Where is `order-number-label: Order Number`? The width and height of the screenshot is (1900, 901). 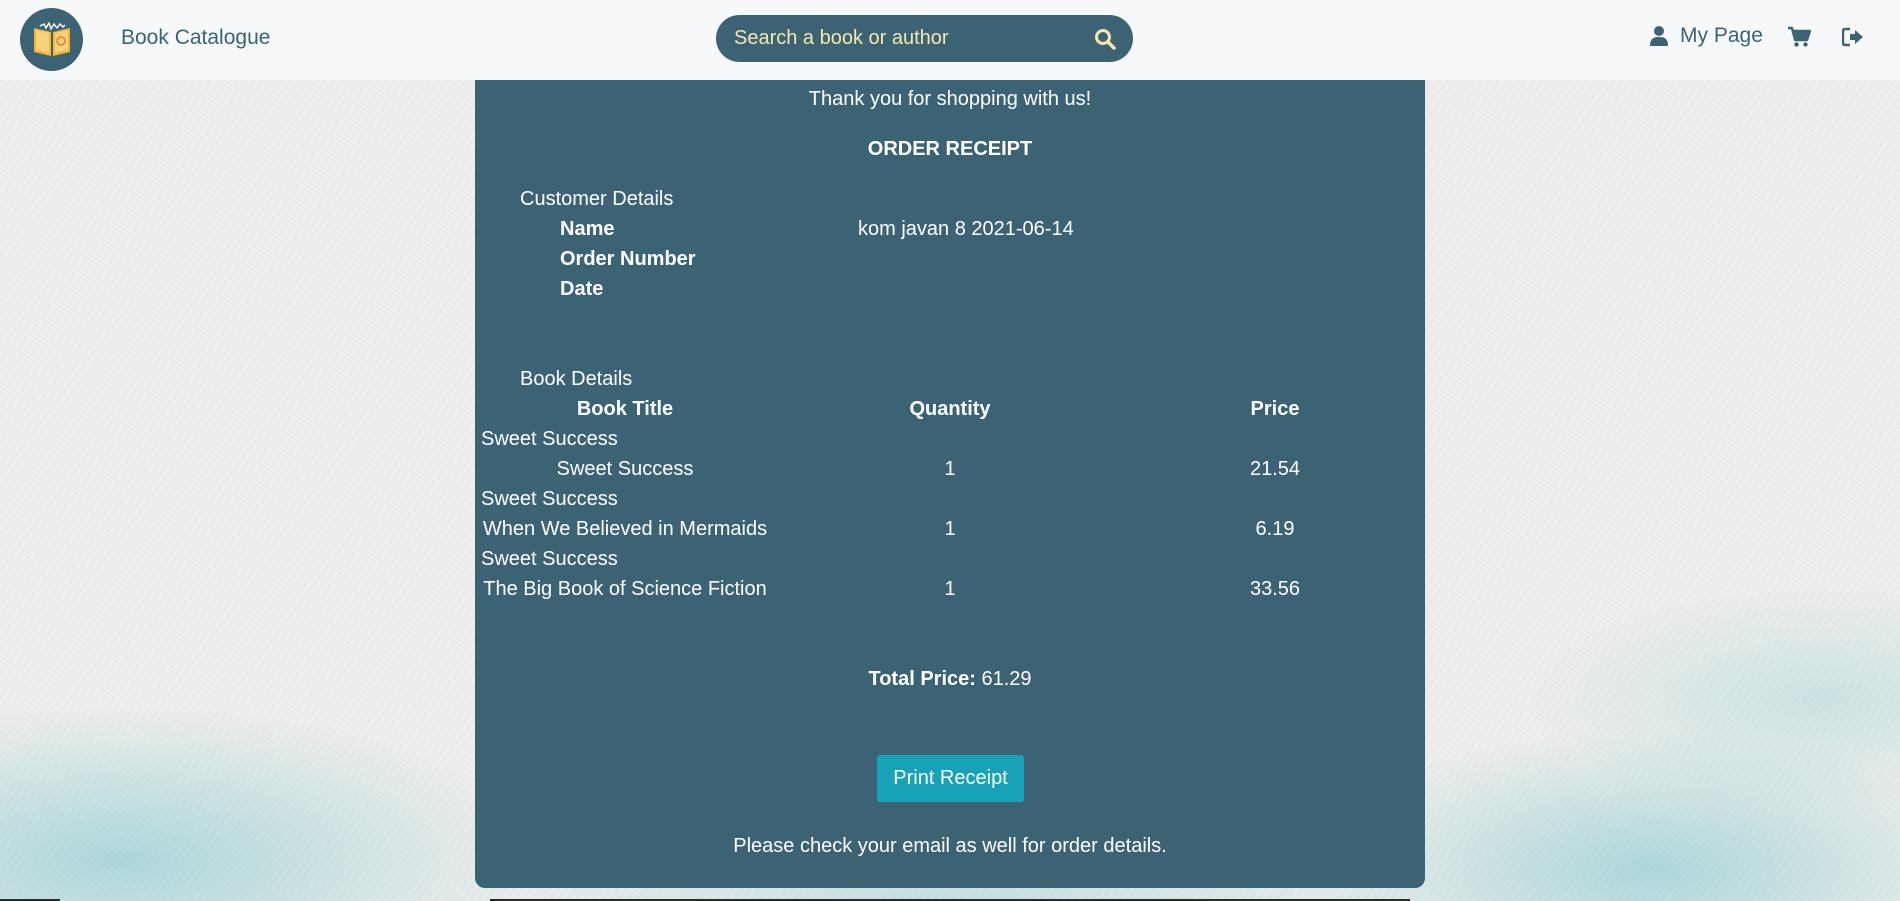 order-number-label: Order Number is located at coordinates (628, 259).